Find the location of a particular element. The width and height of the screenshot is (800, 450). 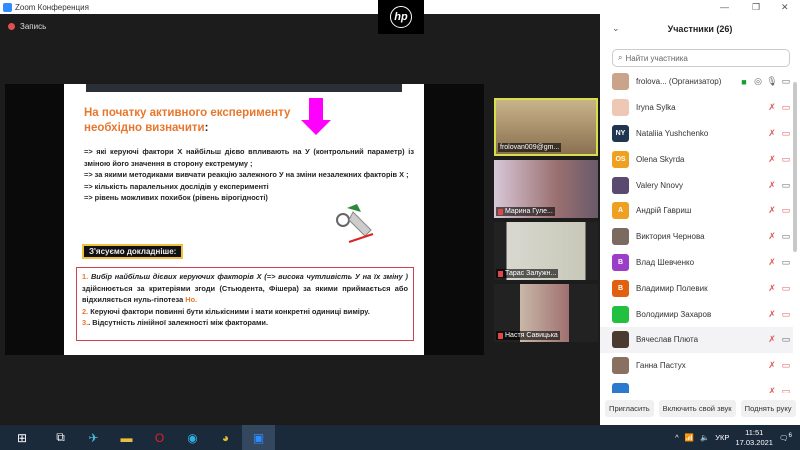

participant-name: Вячеслав Плюта is located at coordinates (667, 340).